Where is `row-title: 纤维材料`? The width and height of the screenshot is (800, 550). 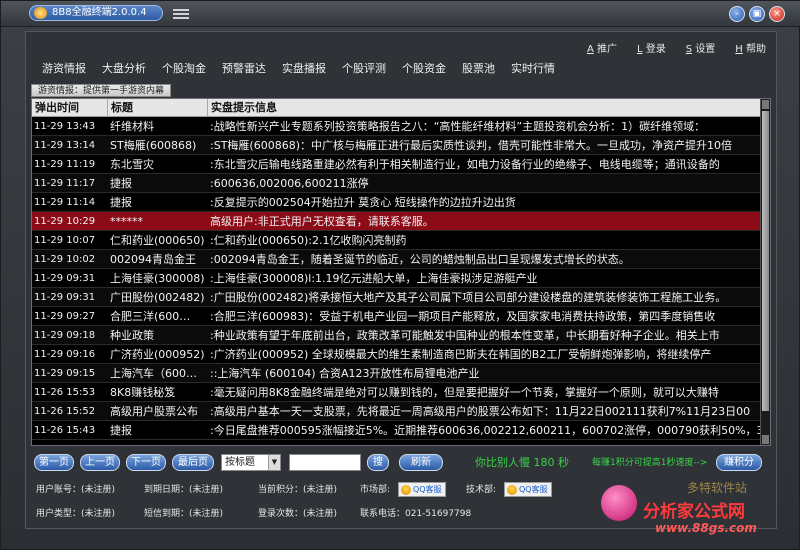 row-title: 纤维材料 is located at coordinates (132, 126).